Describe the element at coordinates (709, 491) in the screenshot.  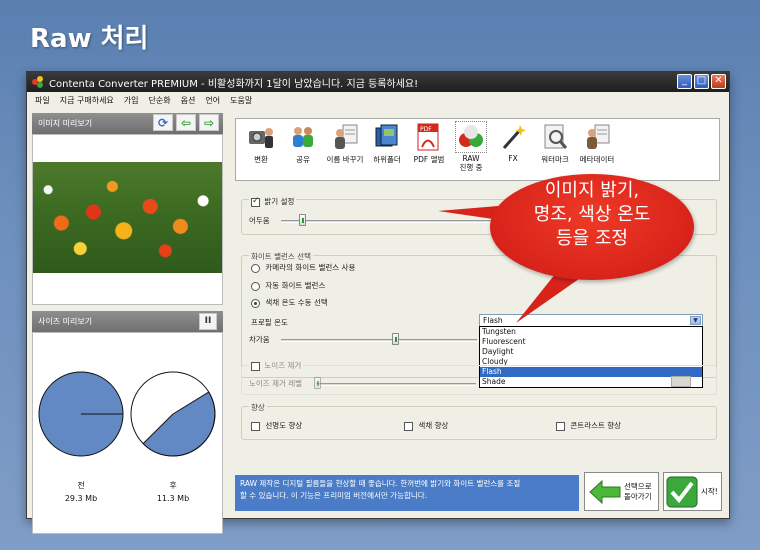
I see `start-label: 시작!` at that location.